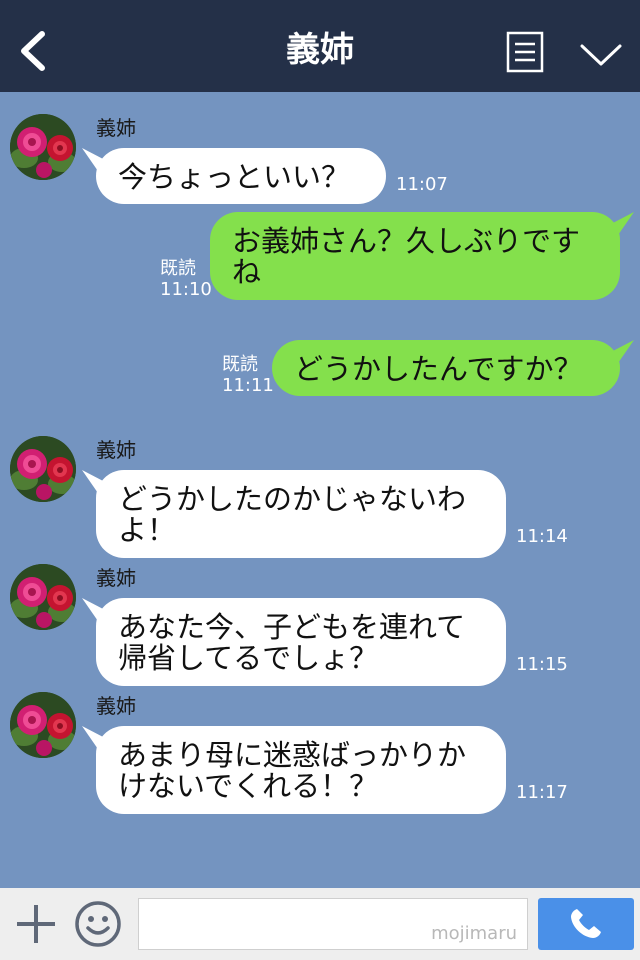 This screenshot has width=640, height=960. What do you see at coordinates (98, 924) in the screenshot?
I see `smile-icon` at bounding box center [98, 924].